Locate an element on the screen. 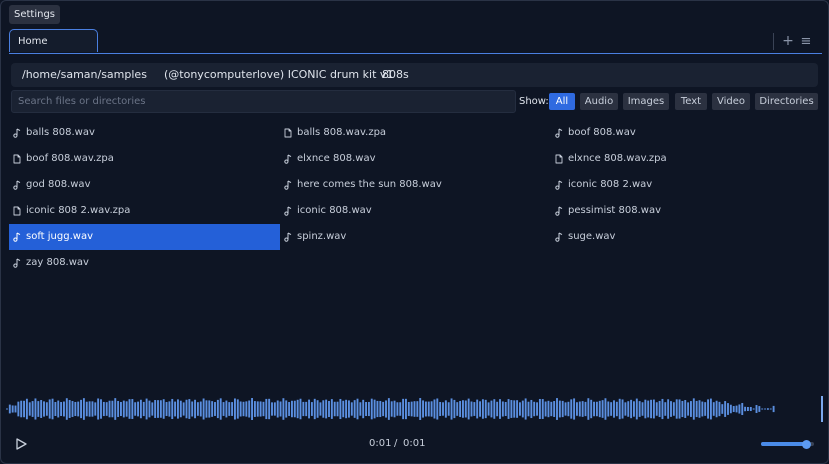 This screenshot has width=829, height=464. breadcrumb-item-samples: /home/saman/samples is located at coordinates (84, 75).